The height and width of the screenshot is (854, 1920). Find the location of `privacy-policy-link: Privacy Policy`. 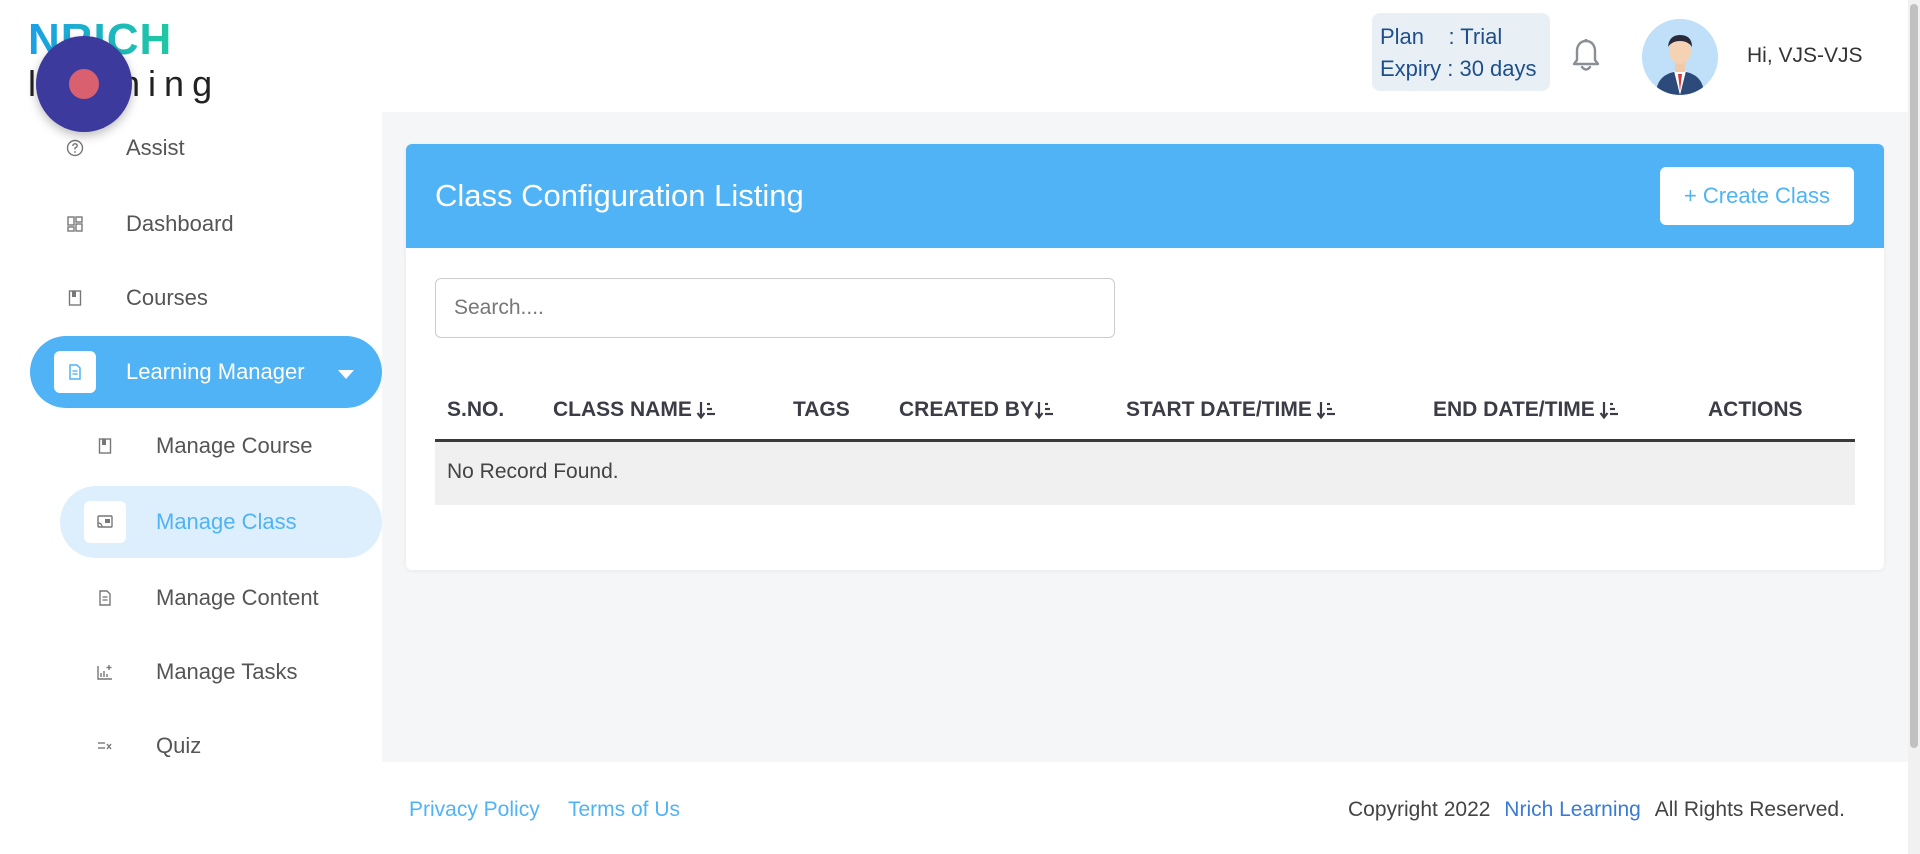

privacy-policy-link: Privacy Policy is located at coordinates (474, 810).